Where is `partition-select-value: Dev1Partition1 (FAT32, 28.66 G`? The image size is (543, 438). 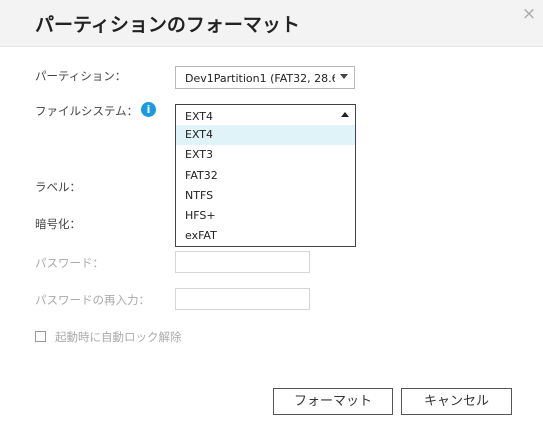
partition-select-value: Dev1Partition1 (FAT32, 28.66 G is located at coordinates (260, 78).